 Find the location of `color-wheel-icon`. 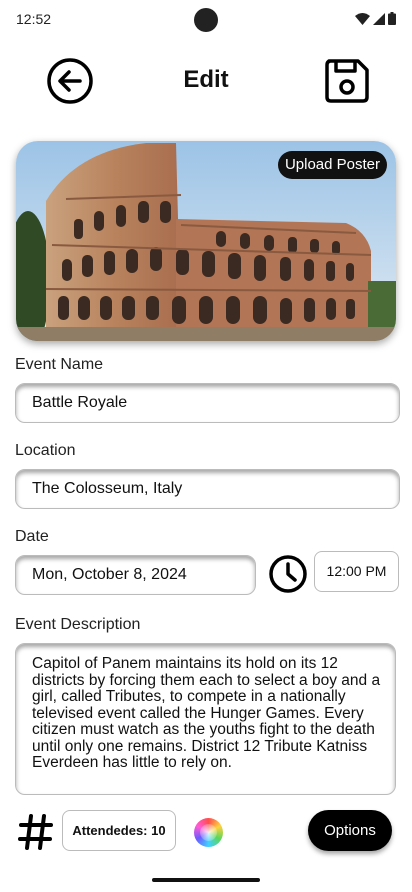

color-wheel-icon is located at coordinates (208, 832).